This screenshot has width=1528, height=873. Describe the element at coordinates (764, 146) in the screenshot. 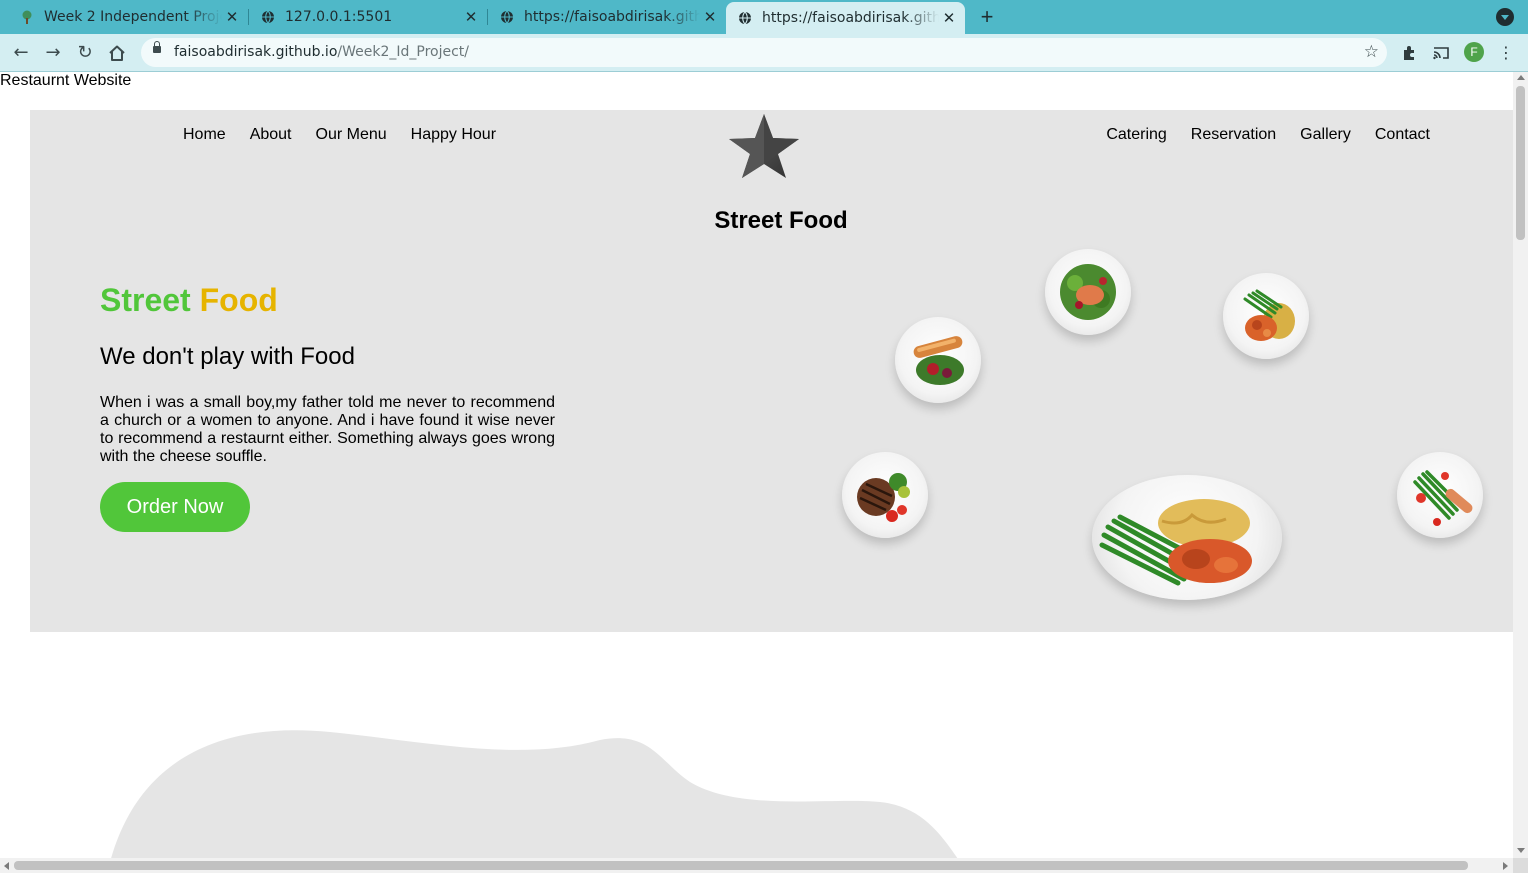

I see `star-logo-icon` at that location.